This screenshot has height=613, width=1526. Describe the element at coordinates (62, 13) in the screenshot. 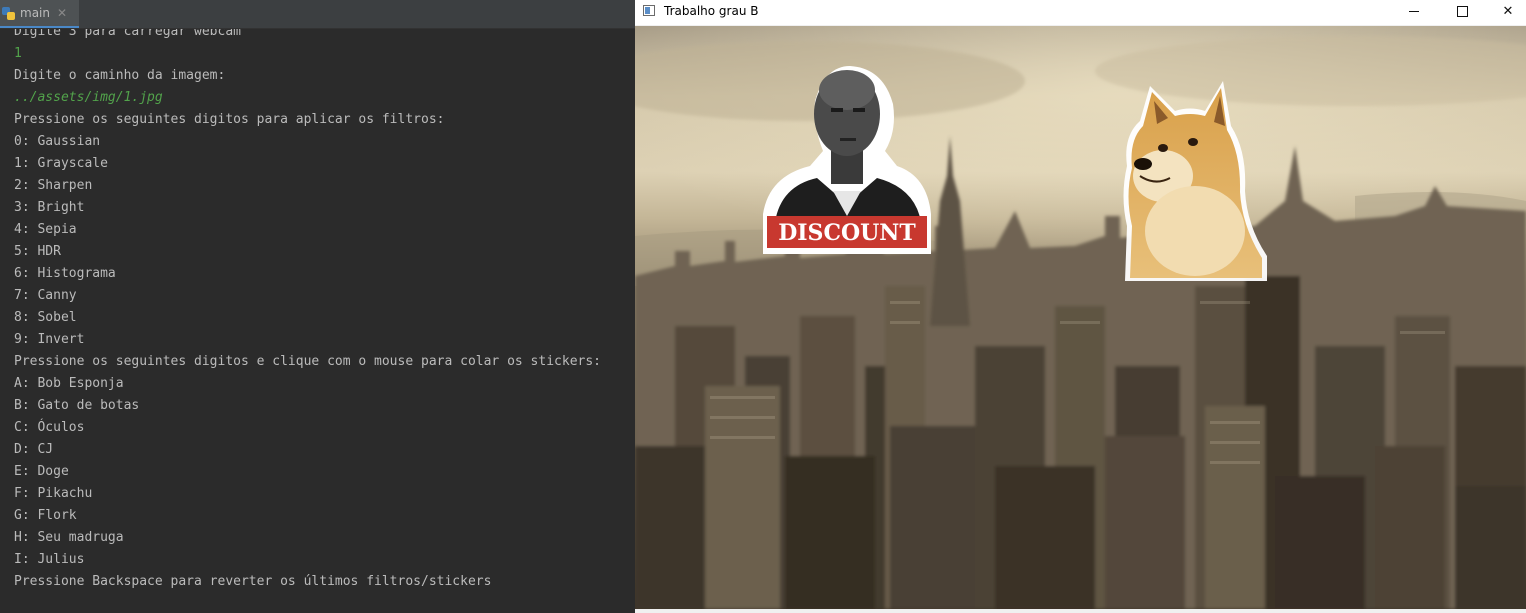

I see `close-tab-icon: ✕` at that location.